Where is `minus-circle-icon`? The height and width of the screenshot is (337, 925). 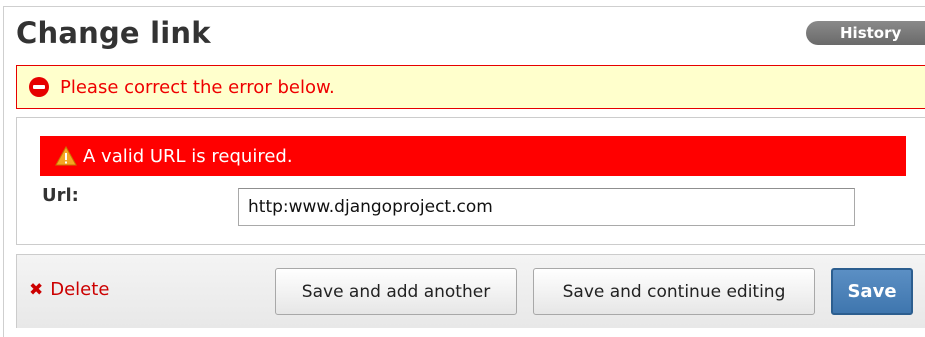 minus-circle-icon is located at coordinates (39, 87).